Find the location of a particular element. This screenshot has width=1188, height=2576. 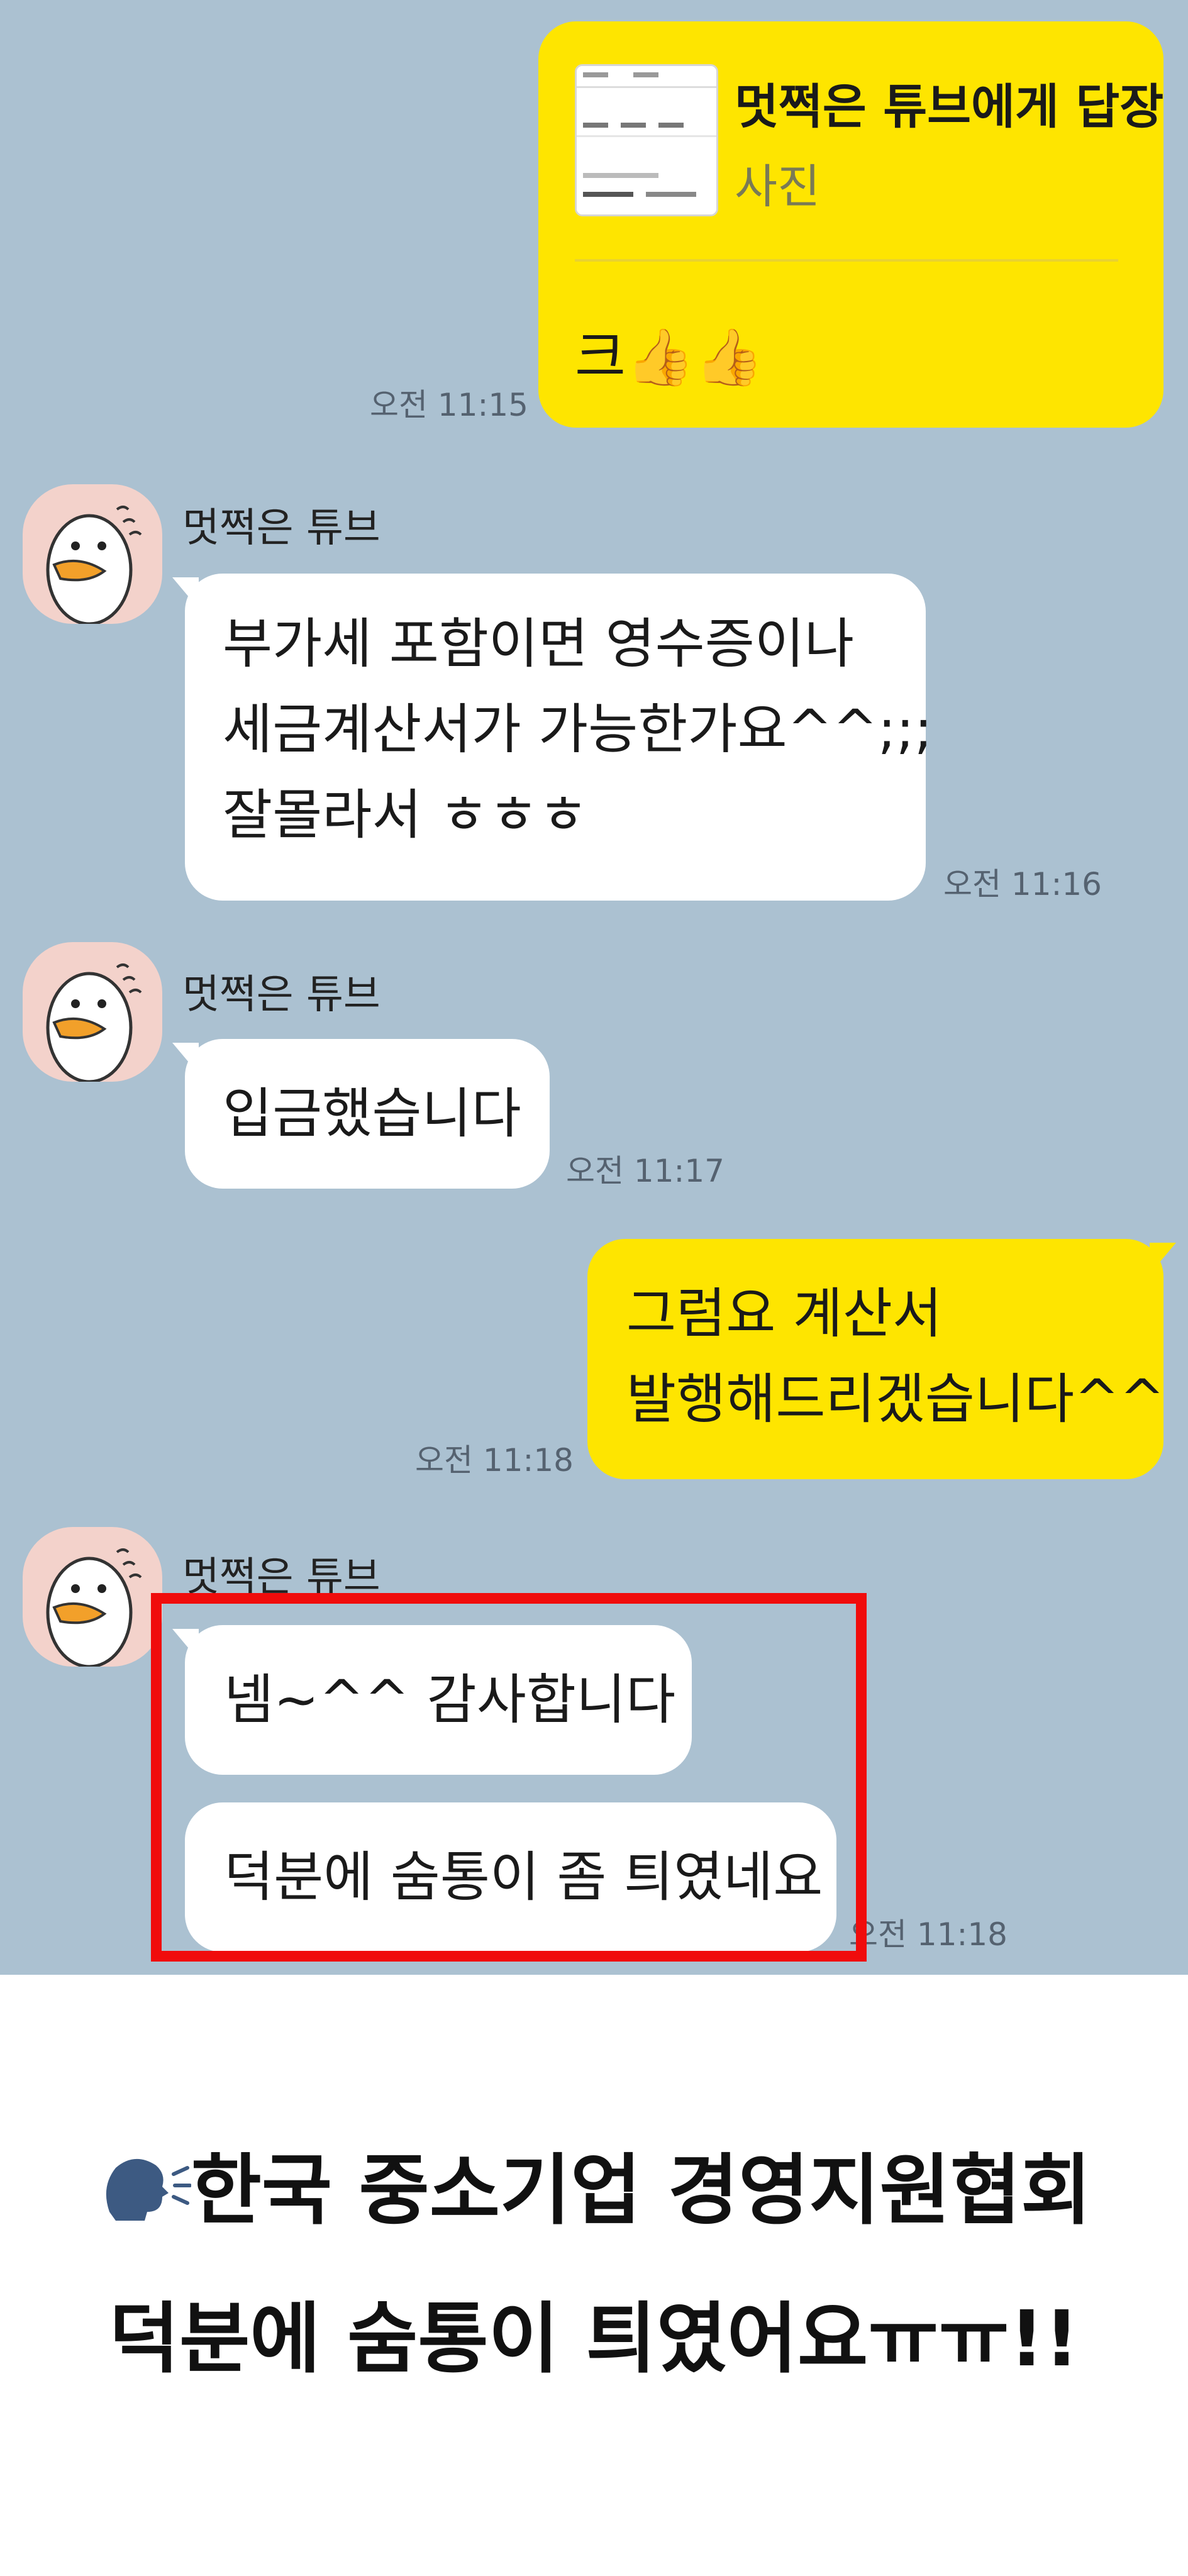

message-line: 세금계산서가 가능한가요^^;;; is located at coordinates (578, 729).